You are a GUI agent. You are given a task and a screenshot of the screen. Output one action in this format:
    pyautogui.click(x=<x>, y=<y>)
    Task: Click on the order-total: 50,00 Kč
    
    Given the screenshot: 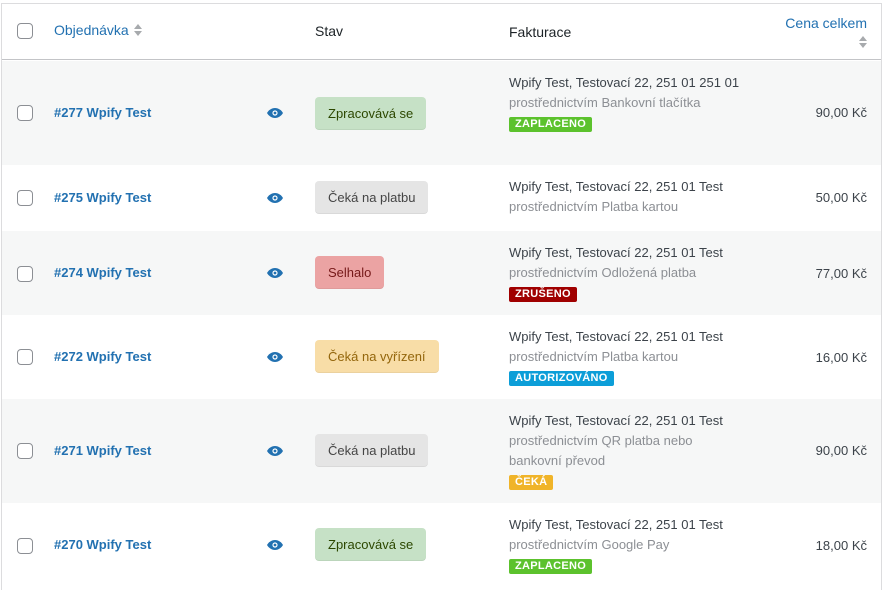 What is the action you would take?
    pyautogui.click(x=841, y=197)
    